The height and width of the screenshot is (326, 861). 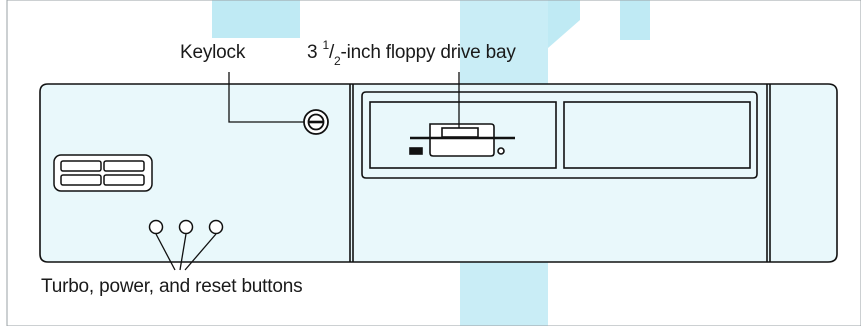 What do you see at coordinates (501, 151) in the screenshot?
I see `floppy-button` at bounding box center [501, 151].